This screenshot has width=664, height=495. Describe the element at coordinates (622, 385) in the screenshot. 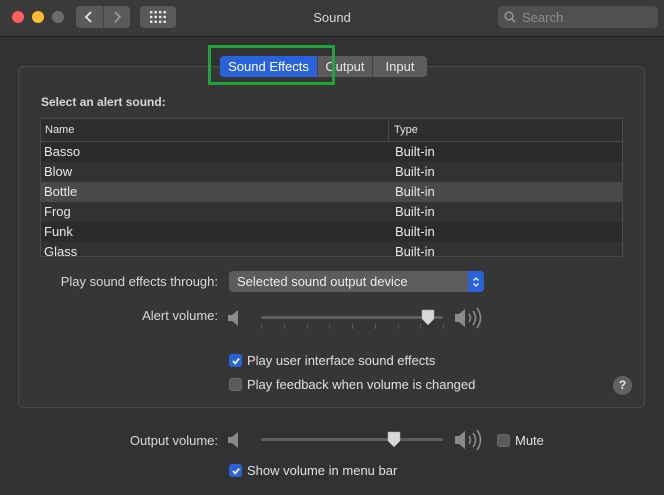

I see `help-button: ?` at that location.